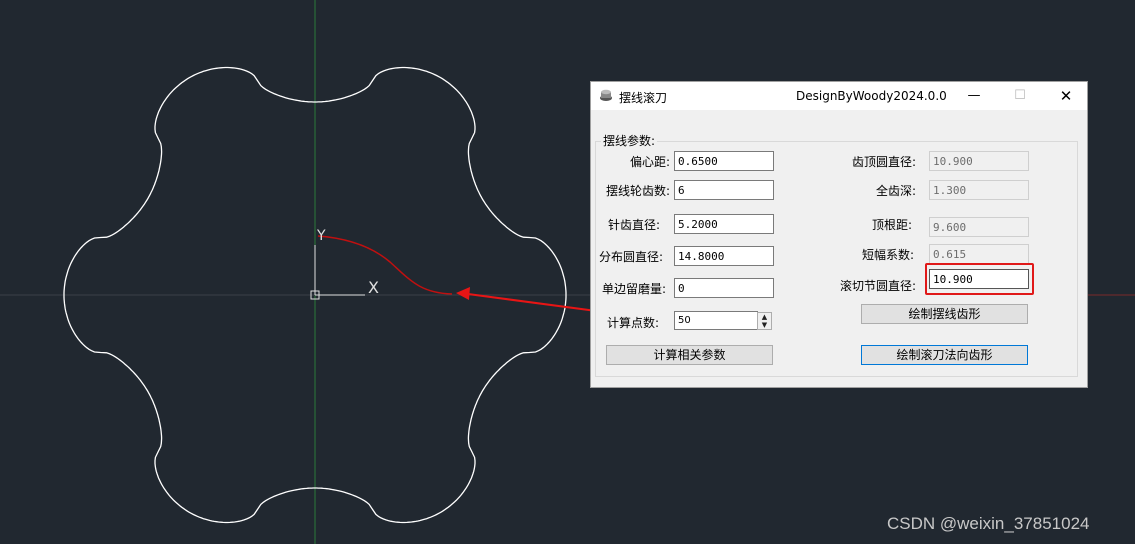 This screenshot has height=544, width=1135. What do you see at coordinates (887, 255) in the screenshot?
I see `short-coef-label: 短幅系数:` at bounding box center [887, 255].